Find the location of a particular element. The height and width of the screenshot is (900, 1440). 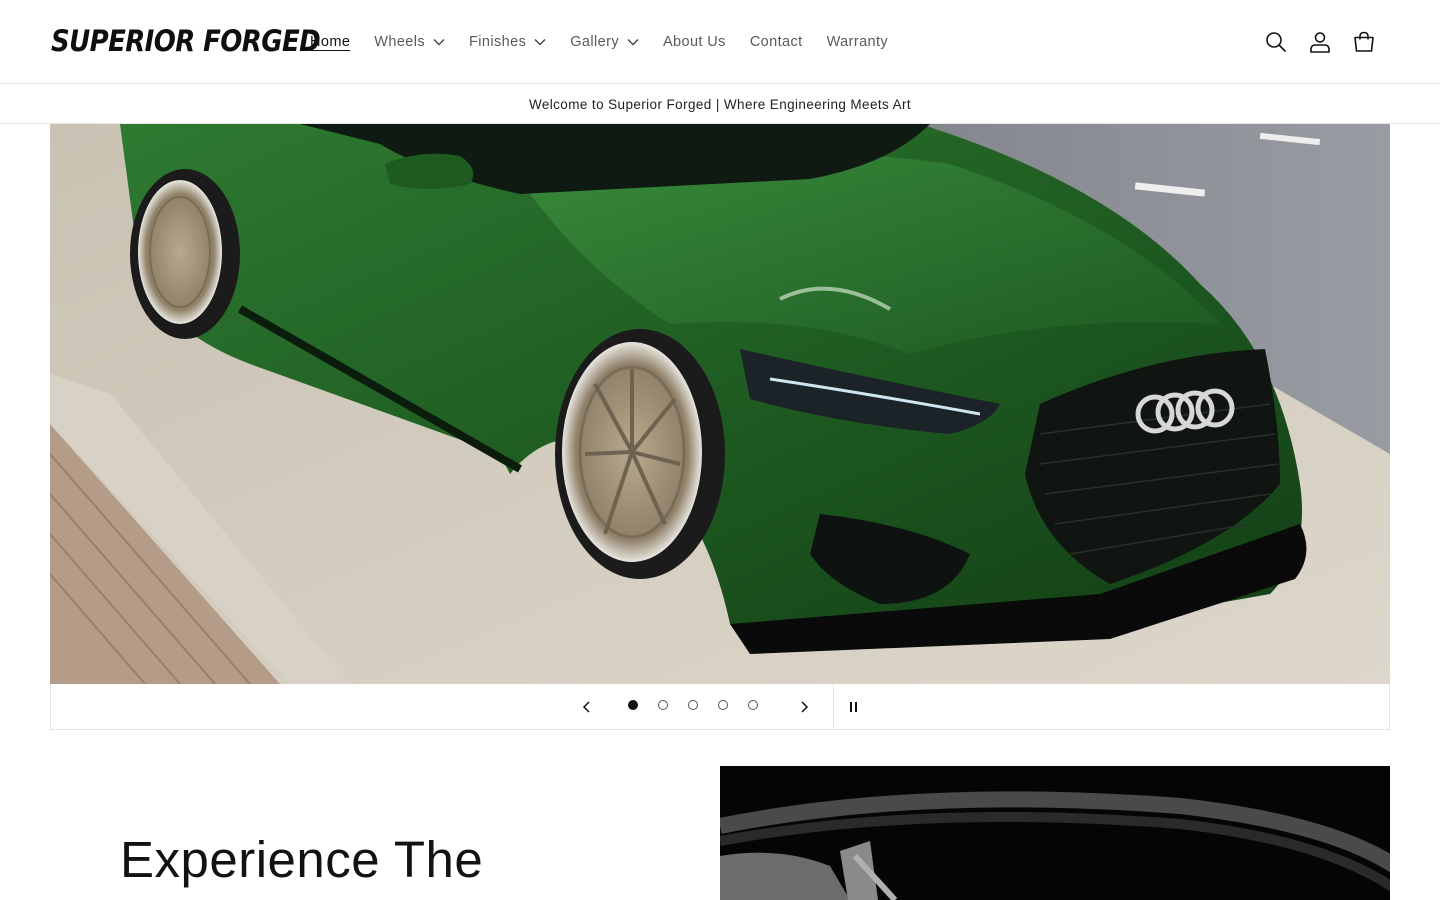

nav-item-home: Home is located at coordinates (330, 42).